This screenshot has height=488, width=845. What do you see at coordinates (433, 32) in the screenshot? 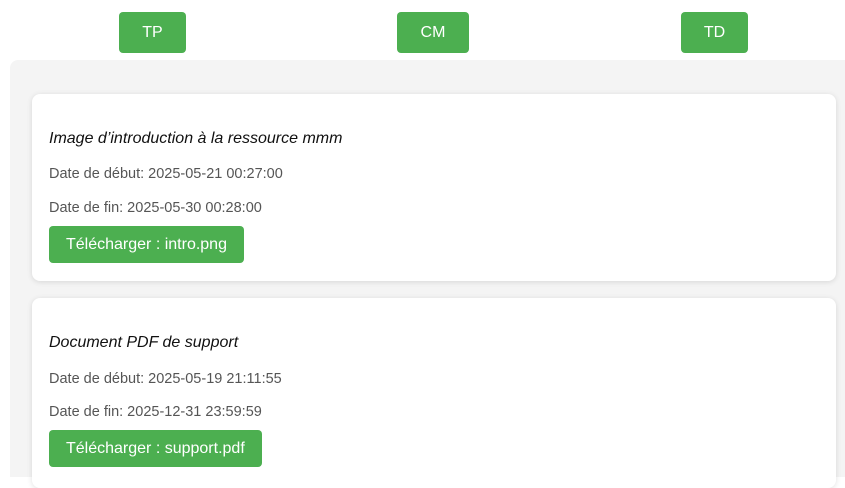
I see `tab-cm-button: CM` at bounding box center [433, 32].